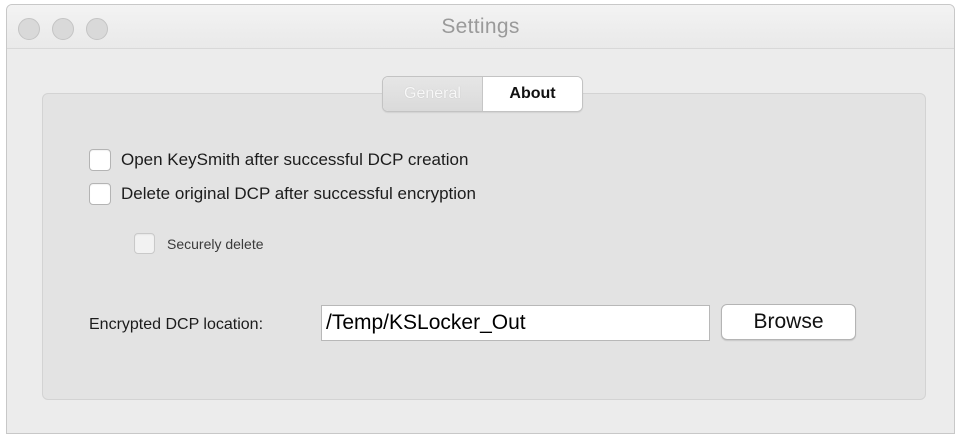 The image size is (957, 435). Describe the element at coordinates (176, 324) in the screenshot. I see `location-label: Encrypted DCP location:` at that location.